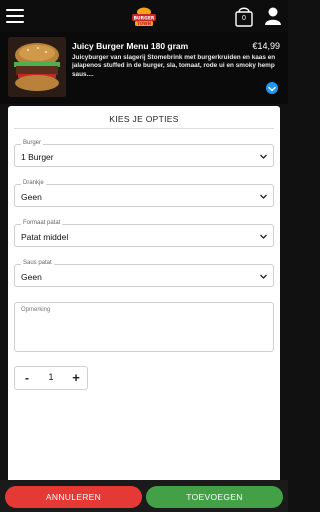 This screenshot has width=320, height=512. I want to click on dialog-title: KIES JE OPTIES, so click(144, 119).